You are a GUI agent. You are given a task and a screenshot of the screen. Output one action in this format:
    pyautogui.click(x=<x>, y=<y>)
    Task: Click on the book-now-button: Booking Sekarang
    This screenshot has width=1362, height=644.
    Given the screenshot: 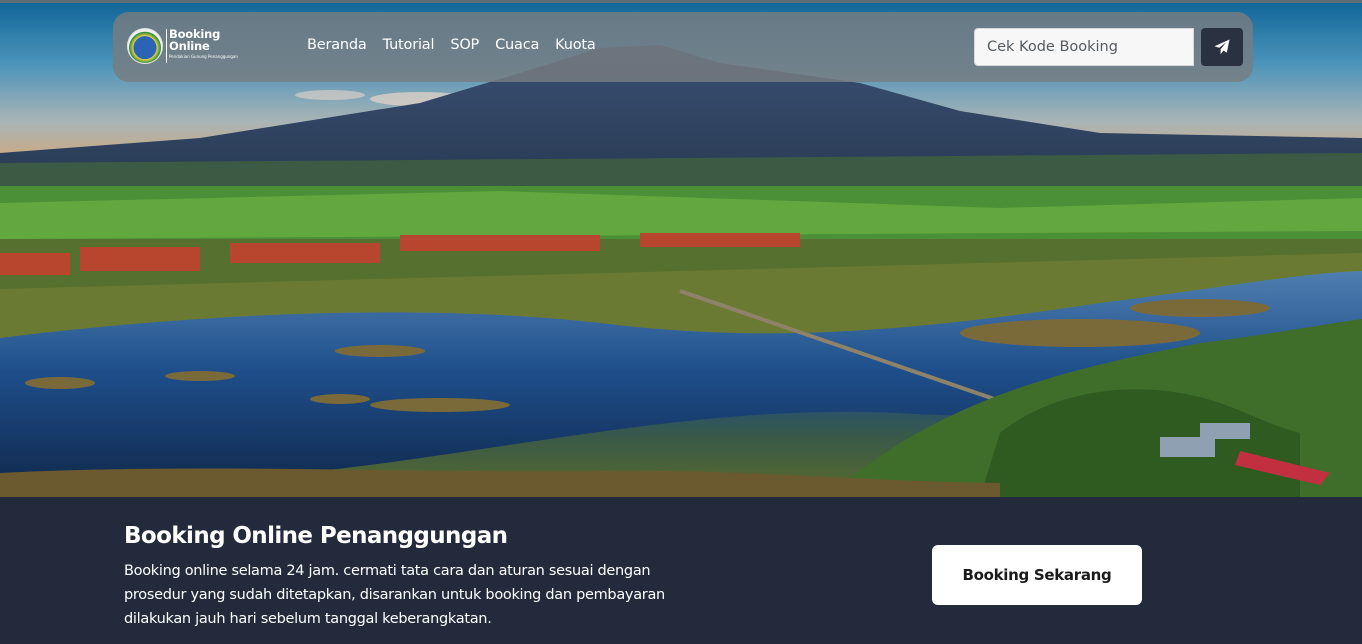 What is the action you would take?
    pyautogui.click(x=1037, y=575)
    